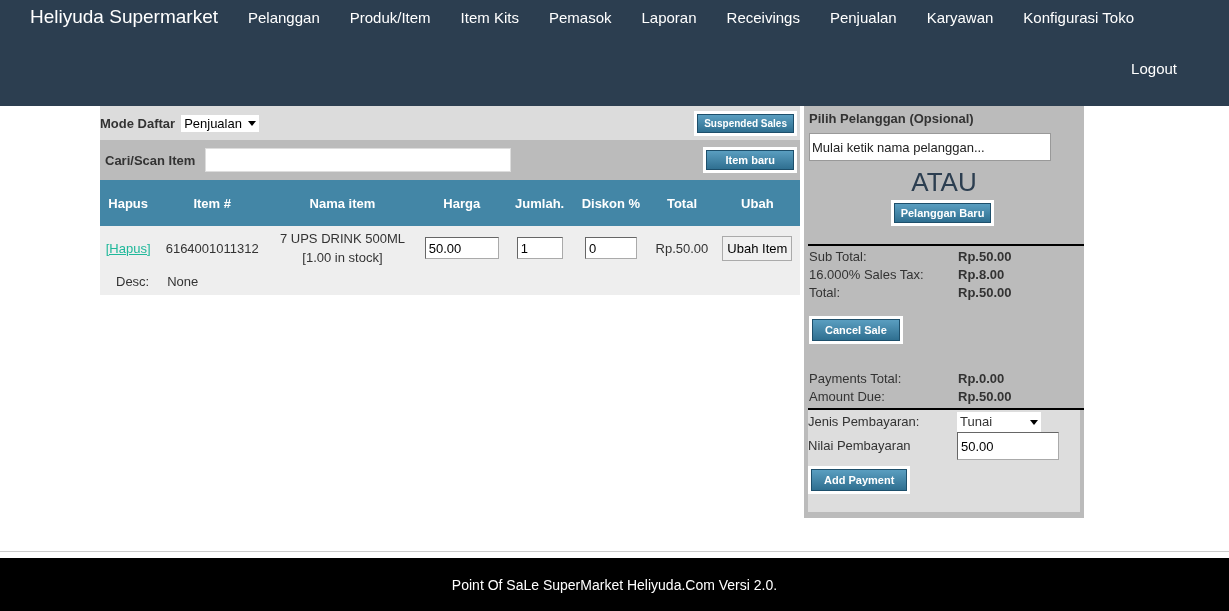 This screenshot has height=611, width=1229. Describe the element at coordinates (150, 160) in the screenshot. I see `search-label: Cari/Scan Item` at that location.